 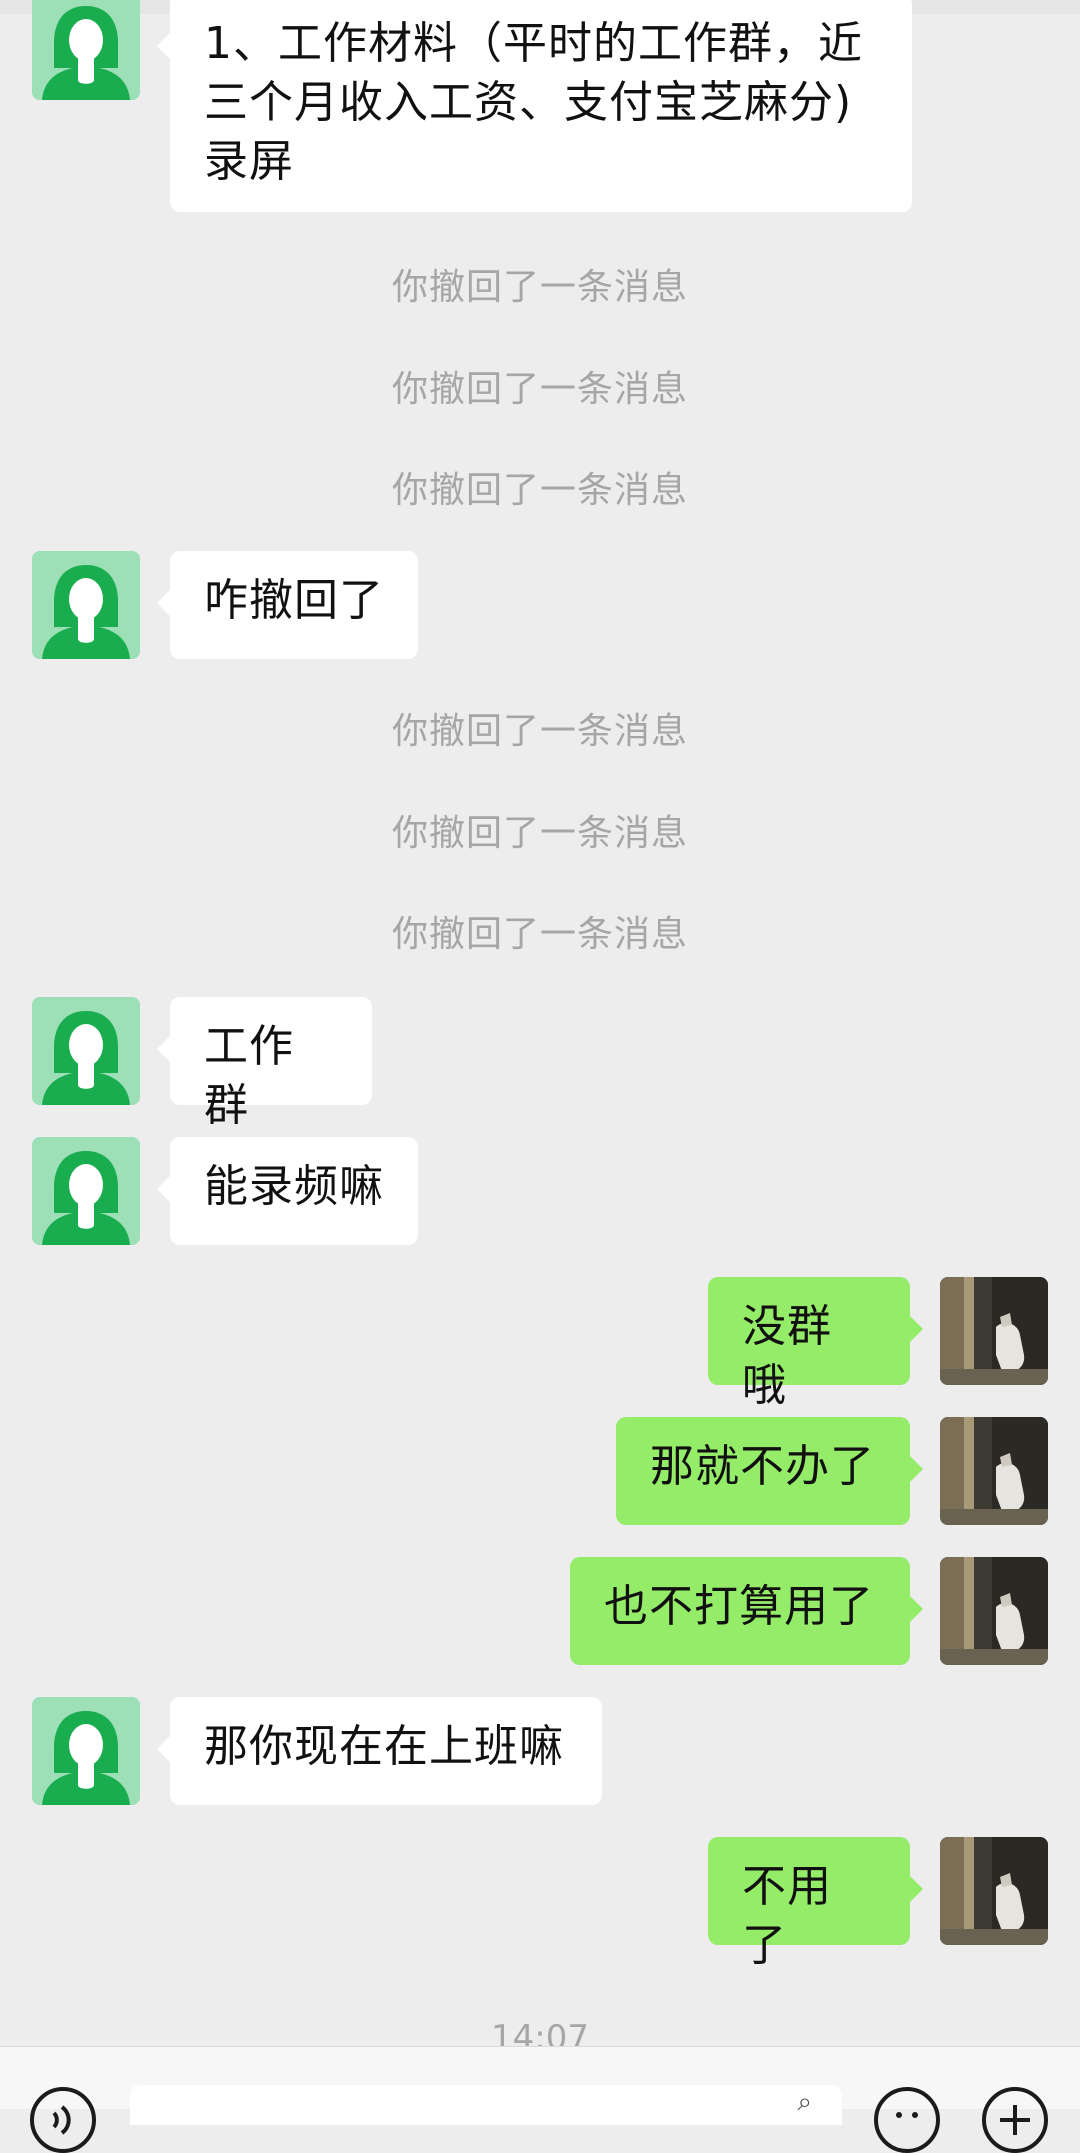 I want to click on message-text: 工作群, so click(x=249, y=1076).